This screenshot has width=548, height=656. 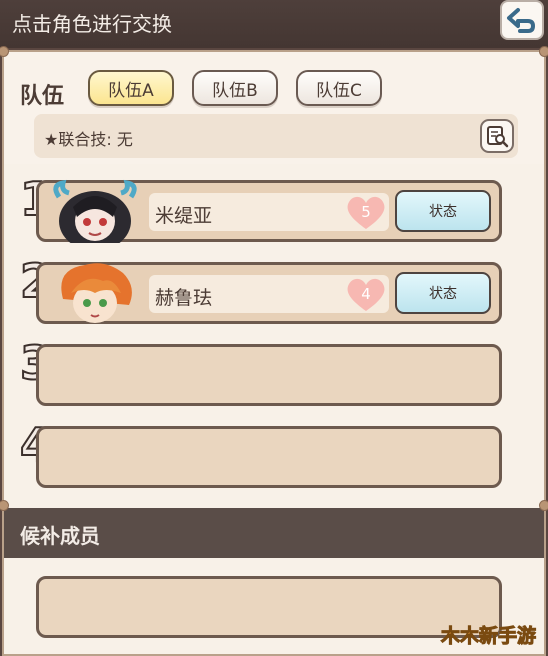 What do you see at coordinates (184, 216) in the screenshot?
I see `character-name-1: 米缇亚` at bounding box center [184, 216].